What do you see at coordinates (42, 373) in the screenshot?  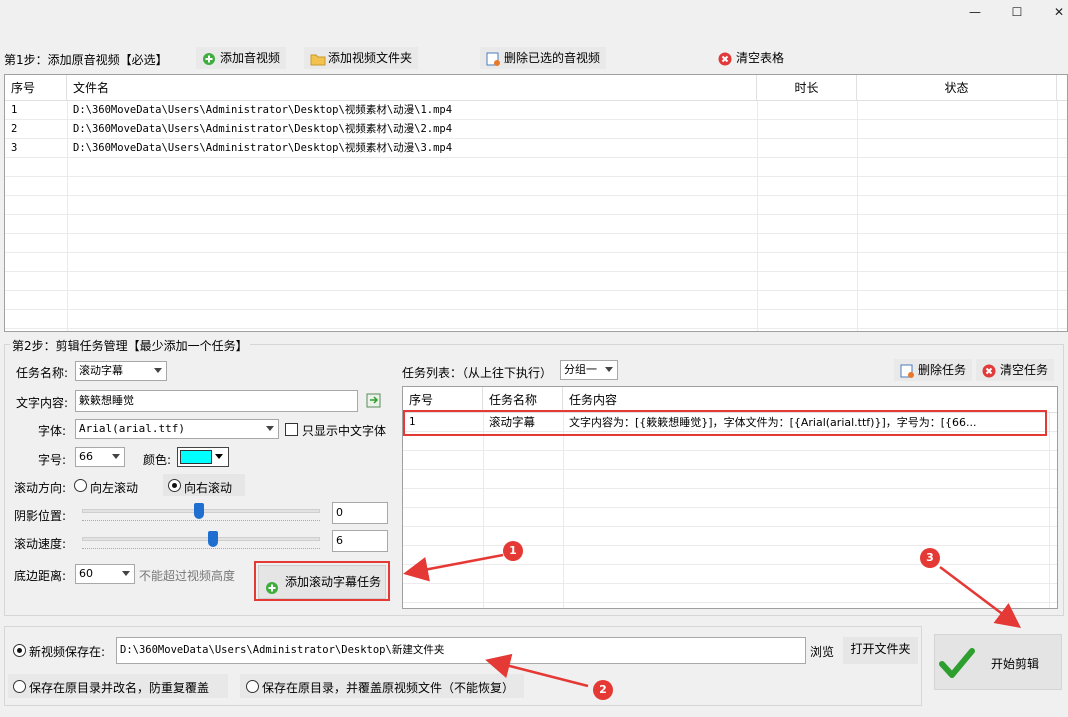 I see `task-name-label: 任务名称:` at bounding box center [42, 373].